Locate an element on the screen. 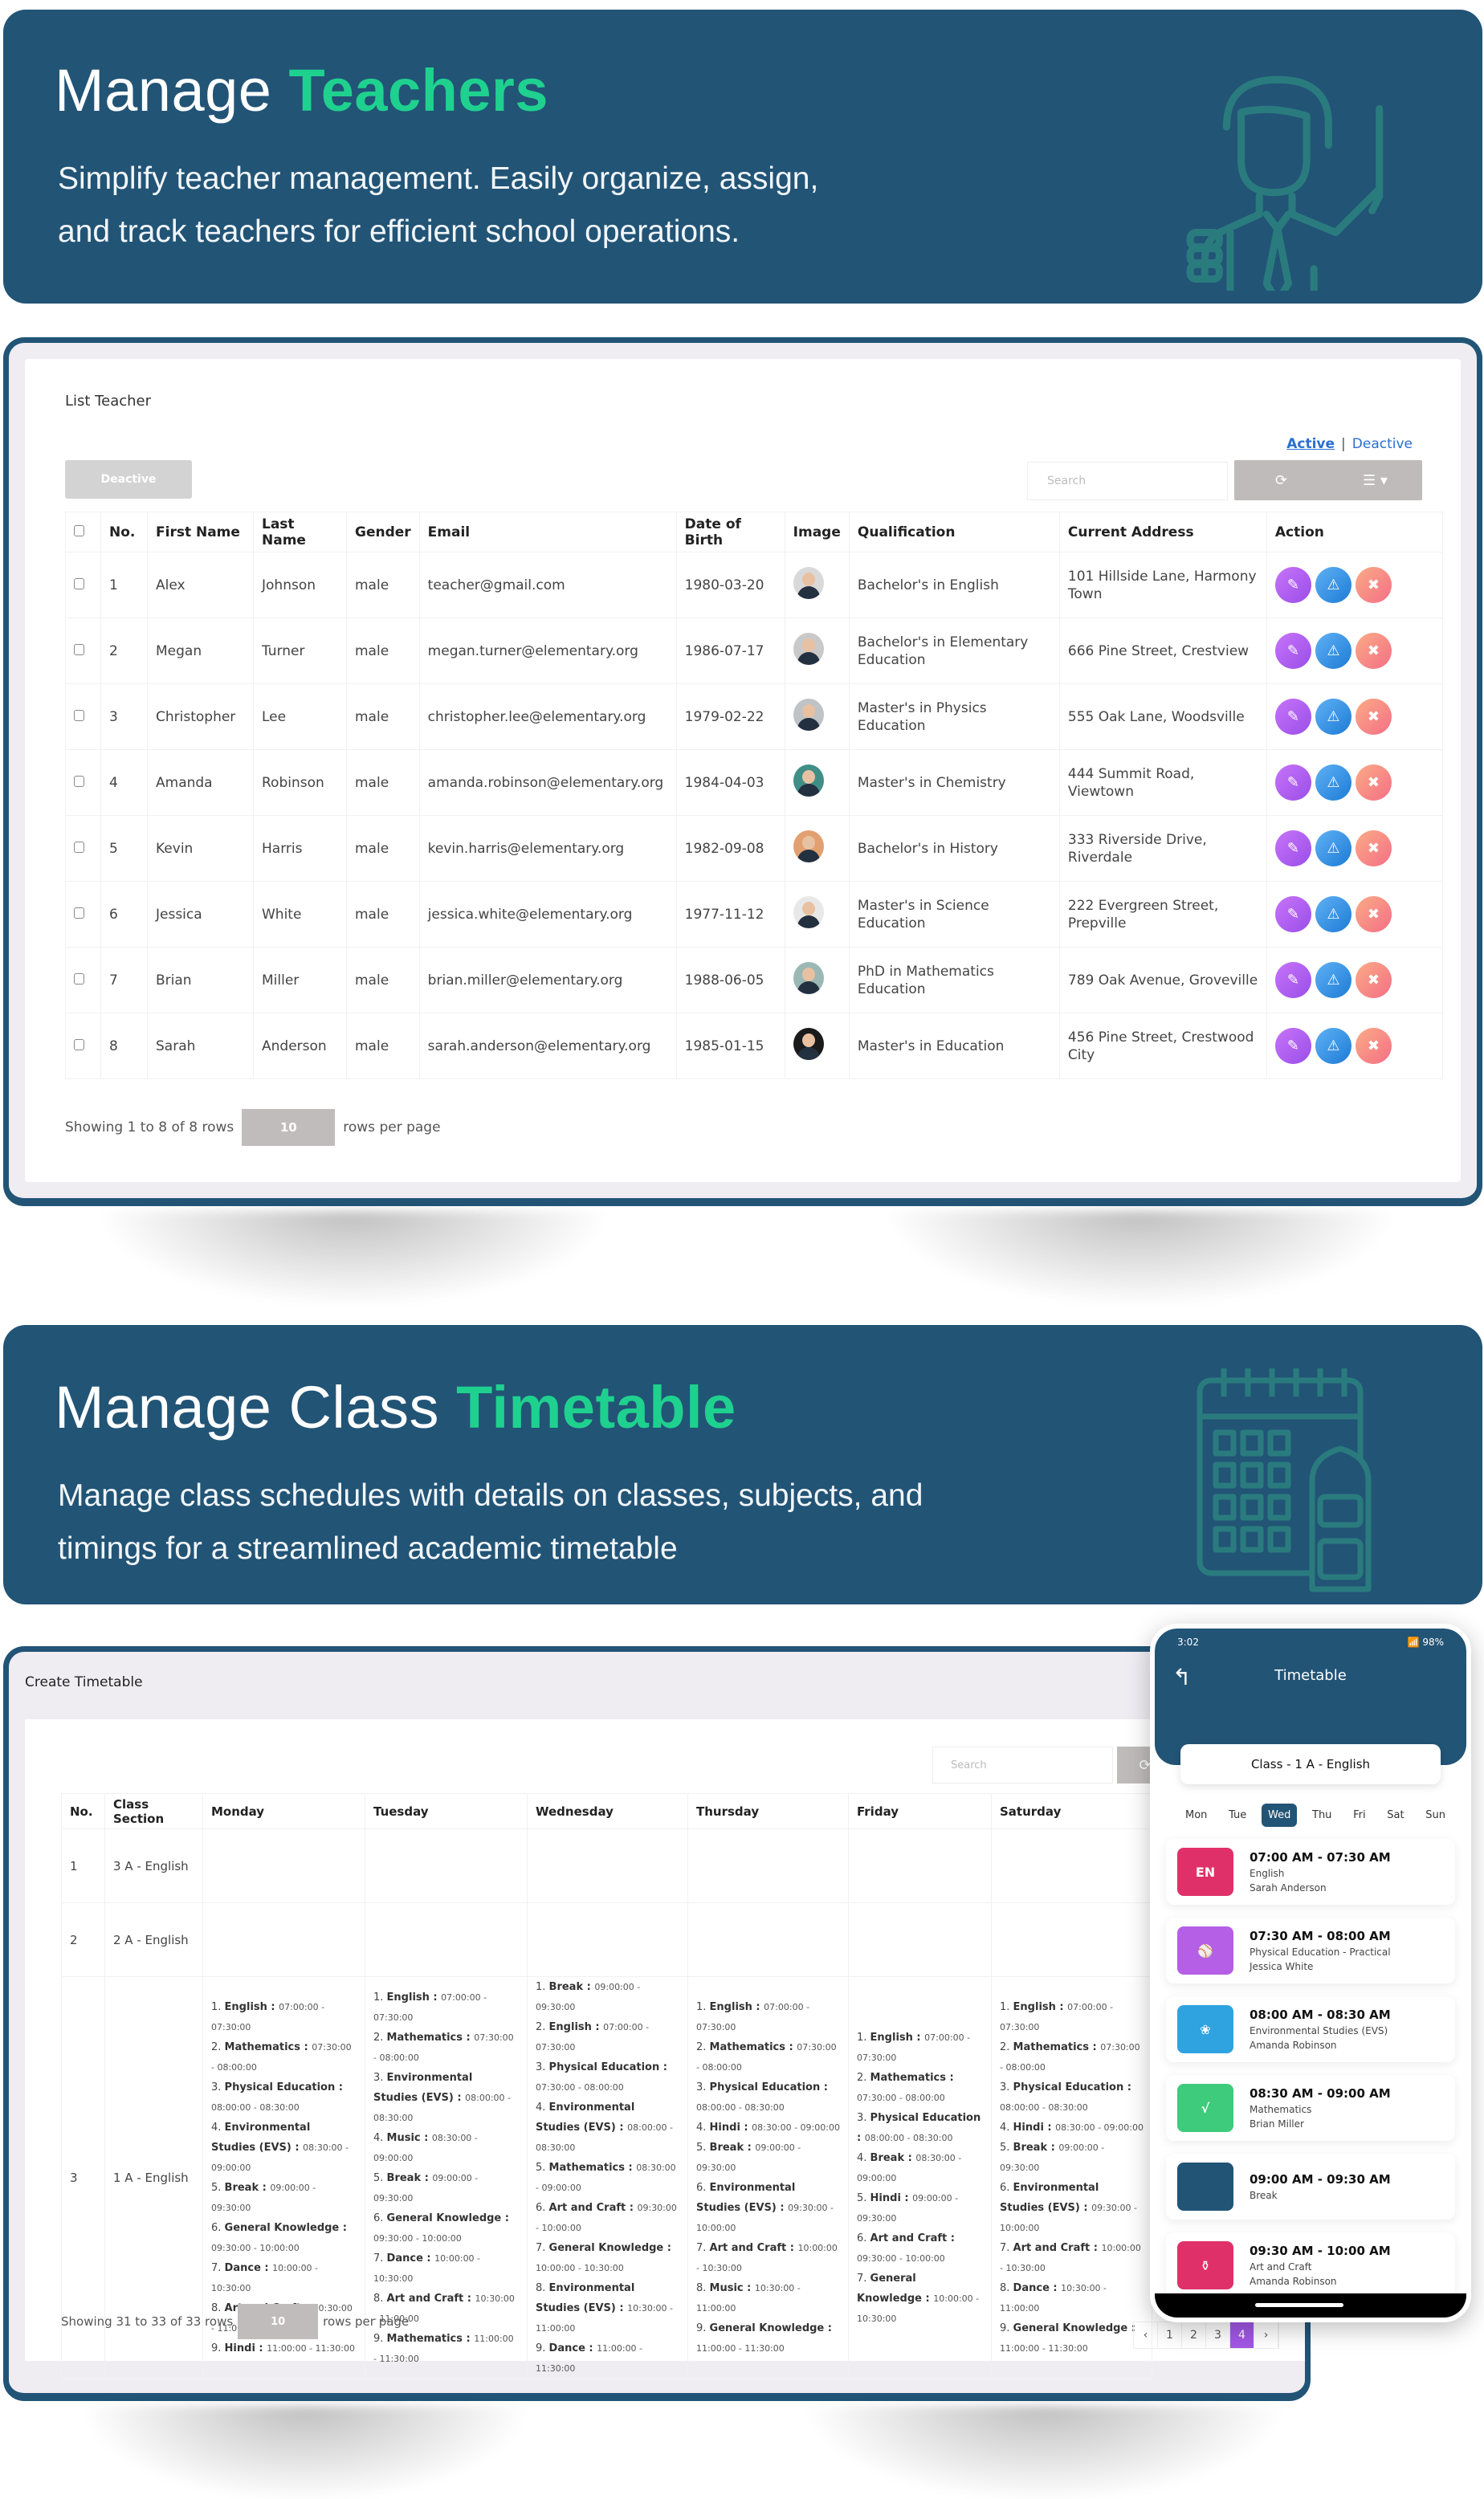  select-all-checkbox is located at coordinates (79, 530).